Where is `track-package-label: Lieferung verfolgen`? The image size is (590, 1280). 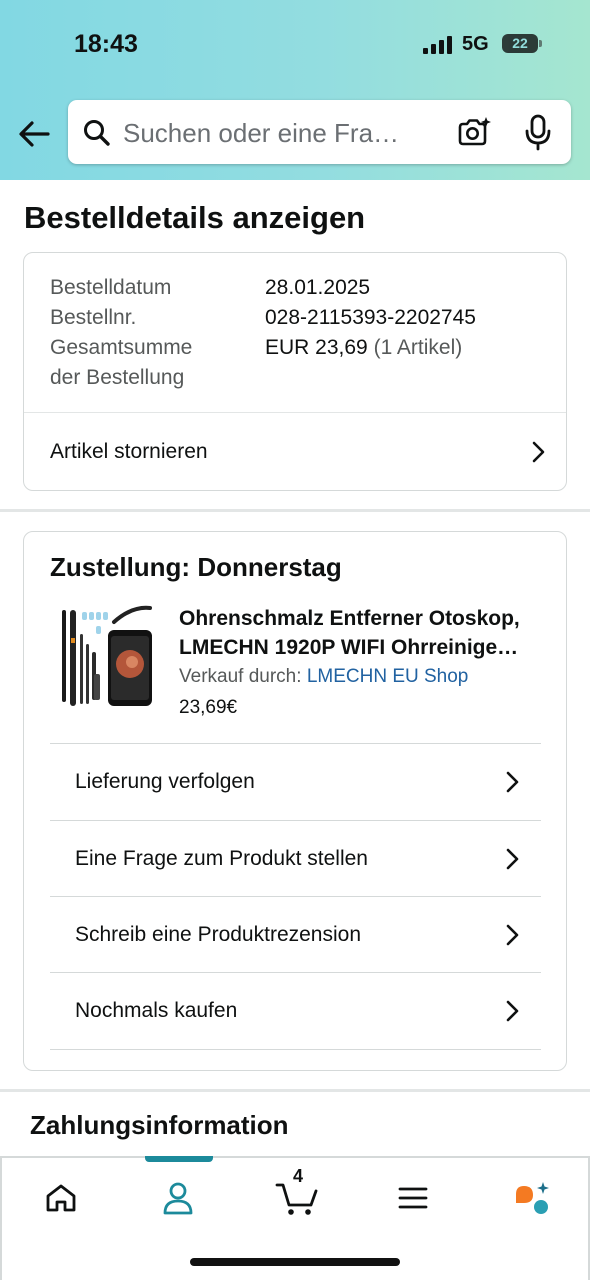 track-package-label: Lieferung verfolgen is located at coordinates (165, 781).